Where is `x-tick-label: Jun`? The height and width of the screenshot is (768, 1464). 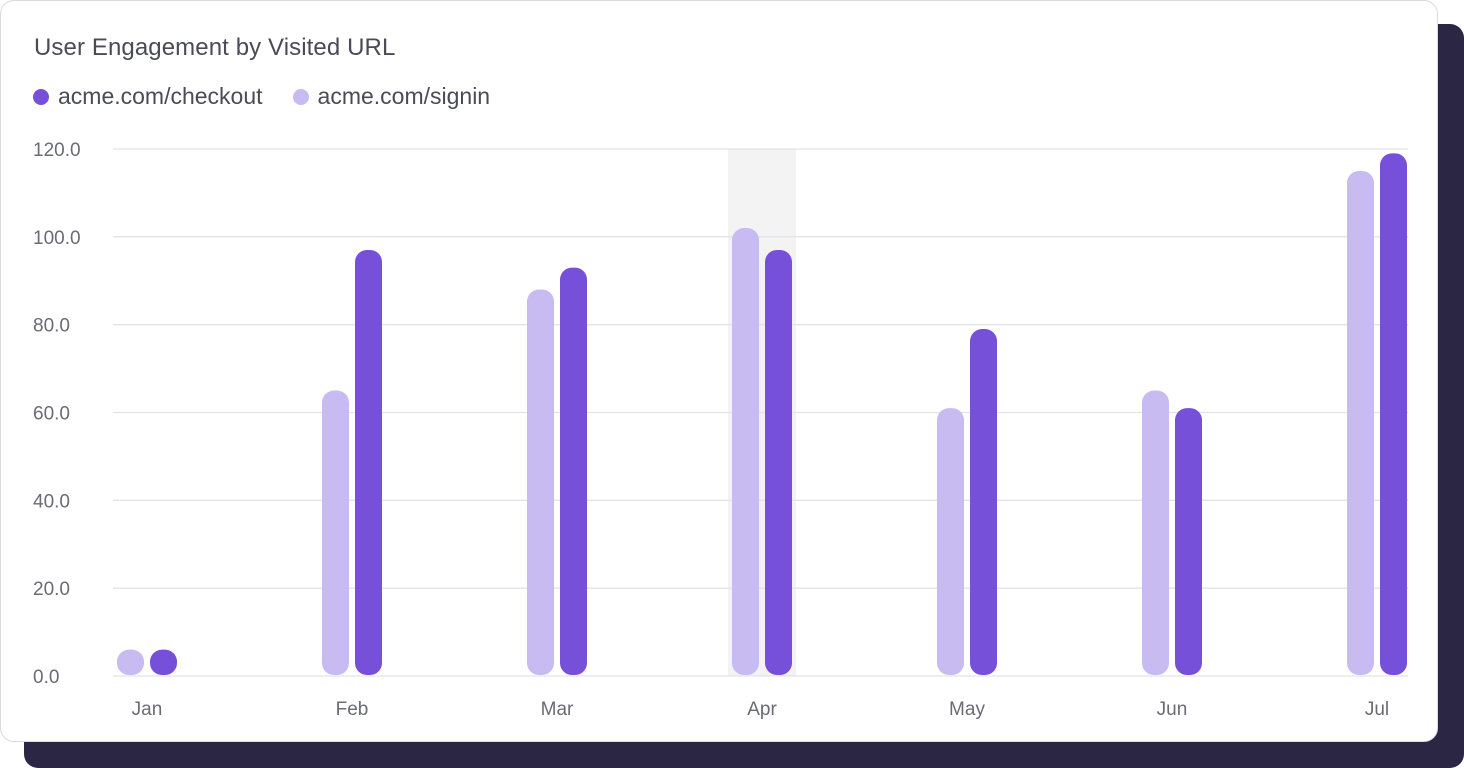 x-tick-label: Jun is located at coordinates (1172, 709).